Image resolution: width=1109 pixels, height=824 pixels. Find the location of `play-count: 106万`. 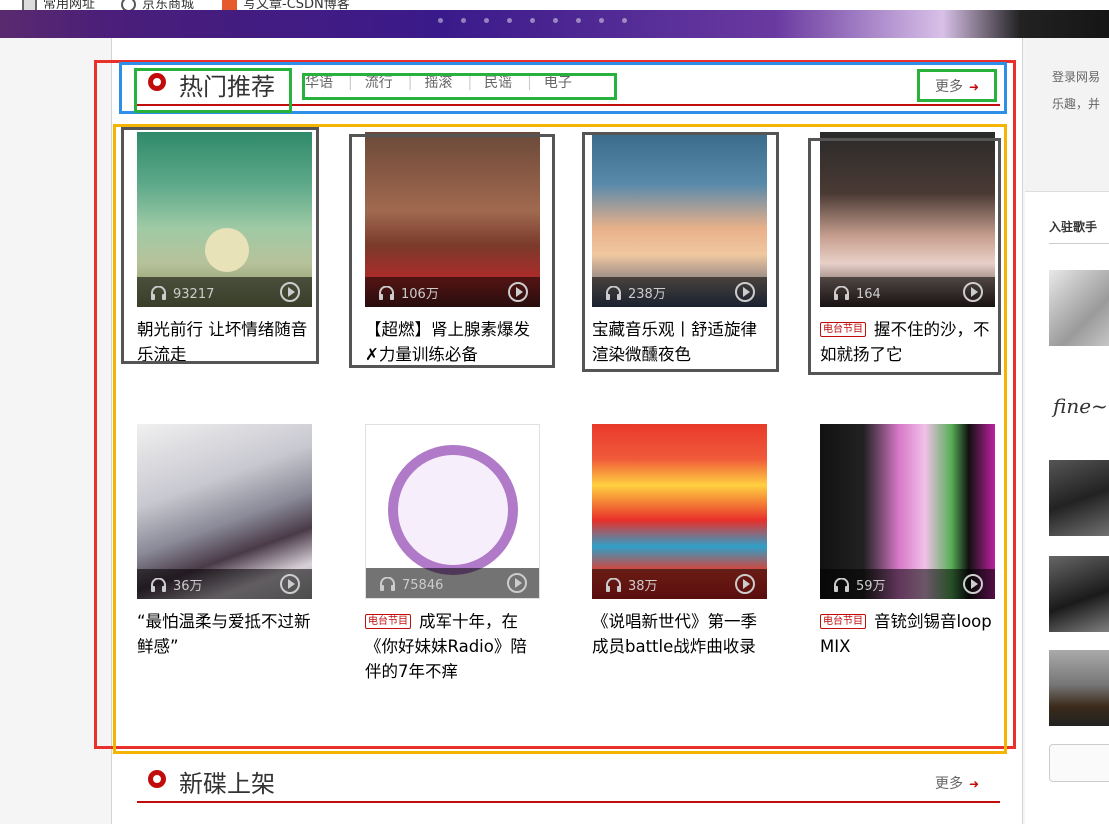

play-count: 106万 is located at coordinates (420, 294).